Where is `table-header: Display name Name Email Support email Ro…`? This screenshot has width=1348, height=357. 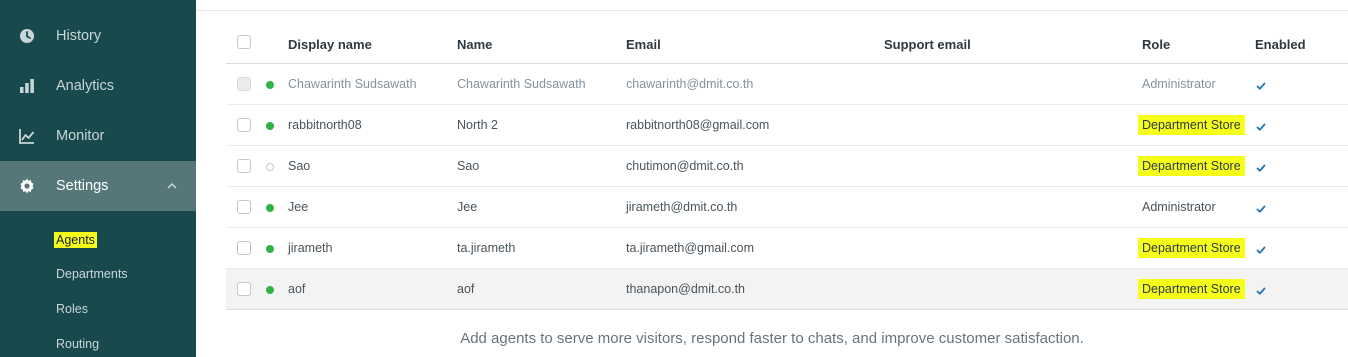 table-header: Display name Name Email Support email Ro… is located at coordinates (787, 43).